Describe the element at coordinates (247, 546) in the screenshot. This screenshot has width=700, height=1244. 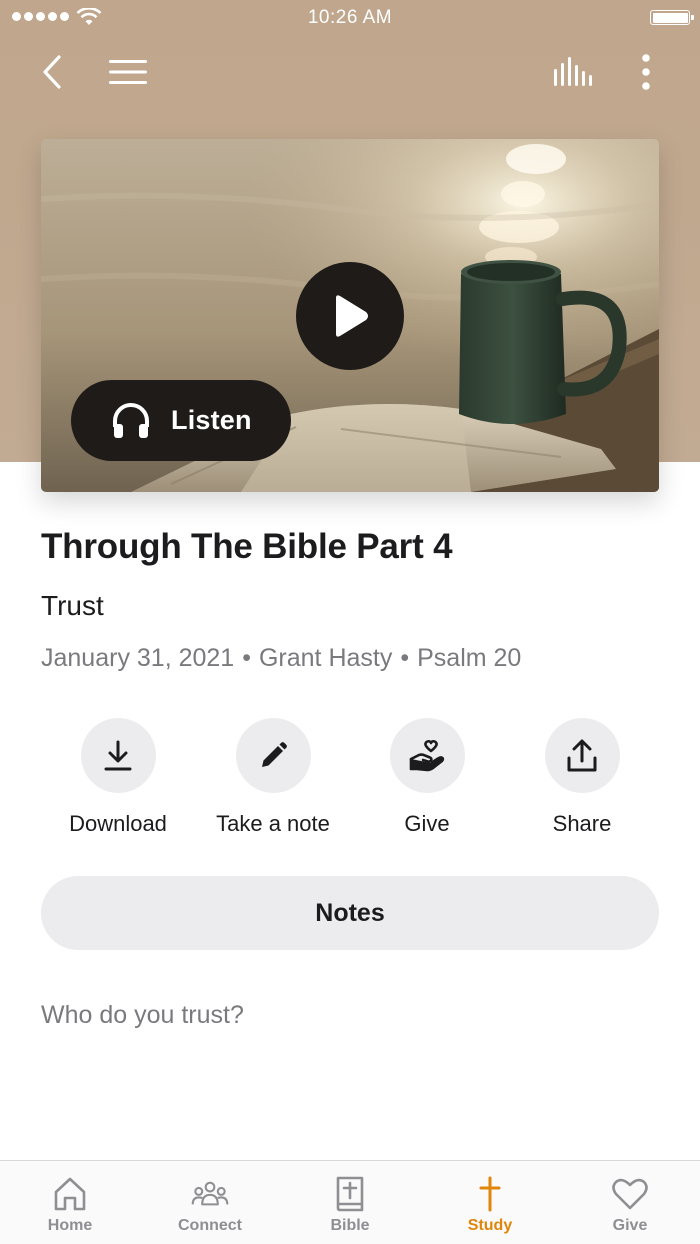
I see `sermon-title: Through The Bible Part 4` at that location.